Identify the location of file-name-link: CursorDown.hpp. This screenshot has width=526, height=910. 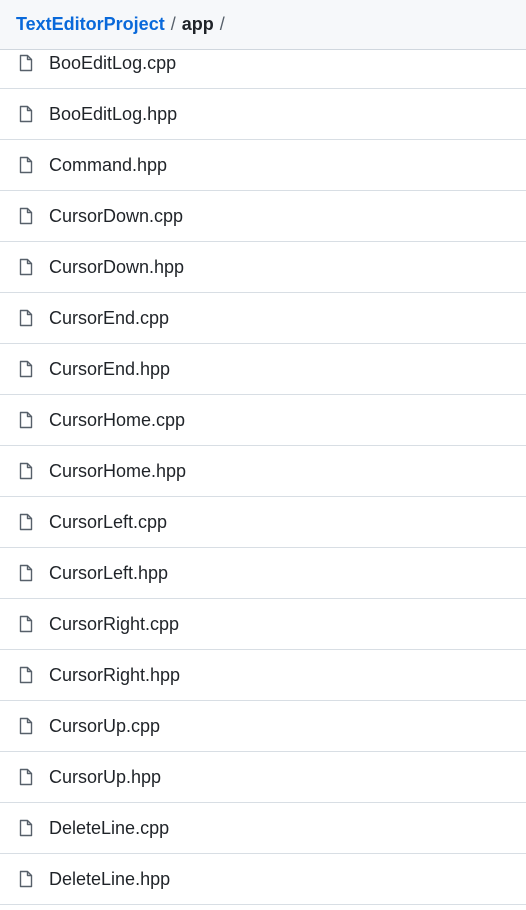
(116, 267).